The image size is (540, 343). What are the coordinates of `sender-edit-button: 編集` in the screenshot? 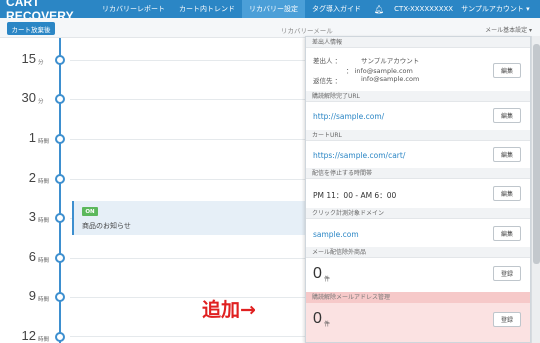 It's located at (507, 70).